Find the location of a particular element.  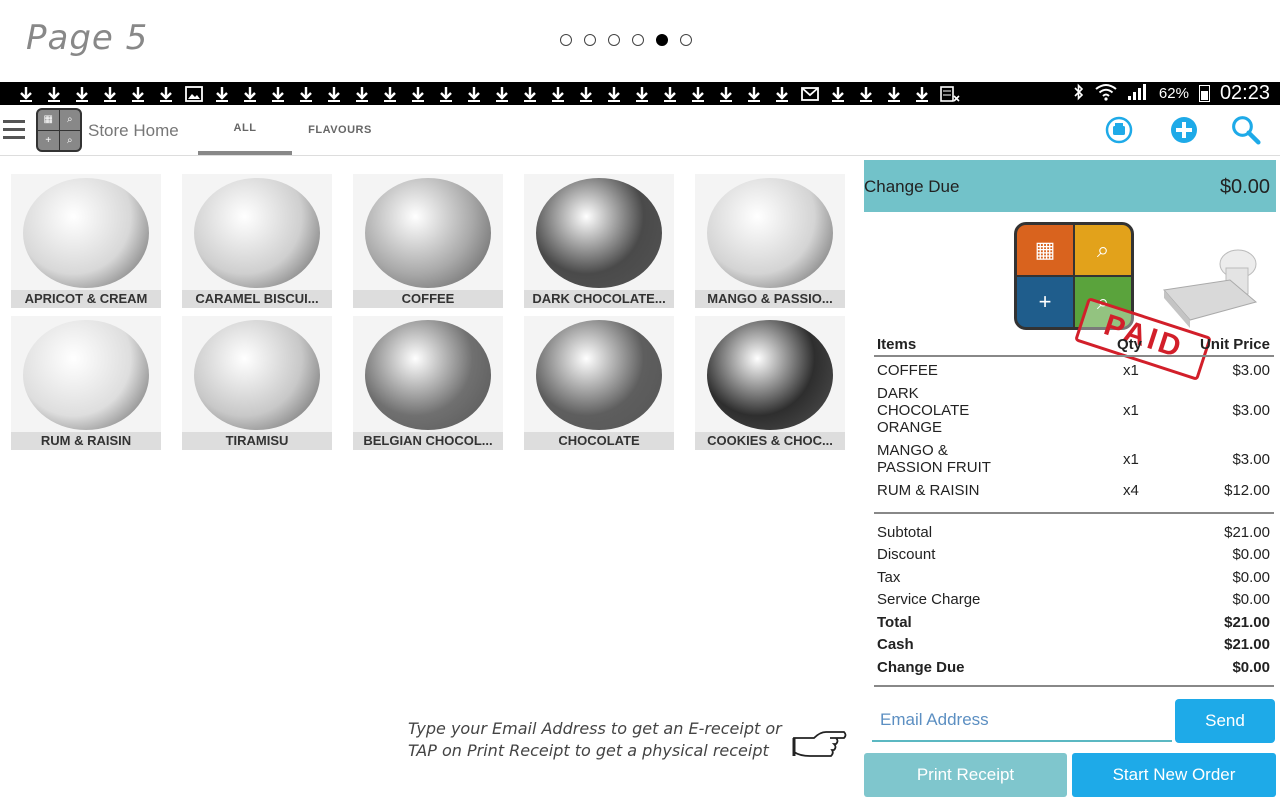

item-price: $12.00 is located at coordinates (1247, 490).